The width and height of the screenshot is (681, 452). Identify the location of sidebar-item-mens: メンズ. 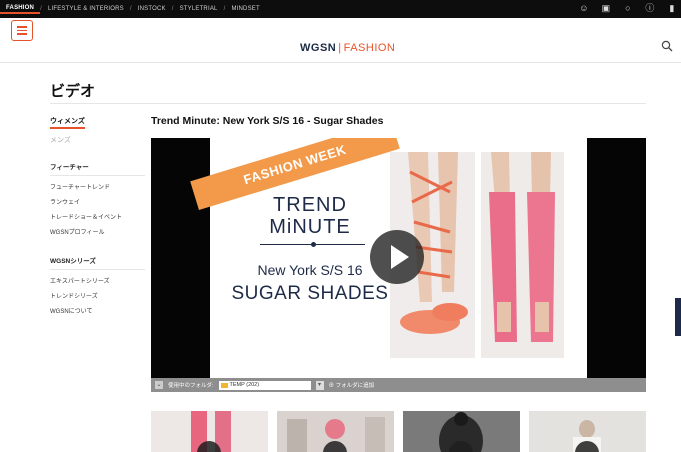
(97, 140).